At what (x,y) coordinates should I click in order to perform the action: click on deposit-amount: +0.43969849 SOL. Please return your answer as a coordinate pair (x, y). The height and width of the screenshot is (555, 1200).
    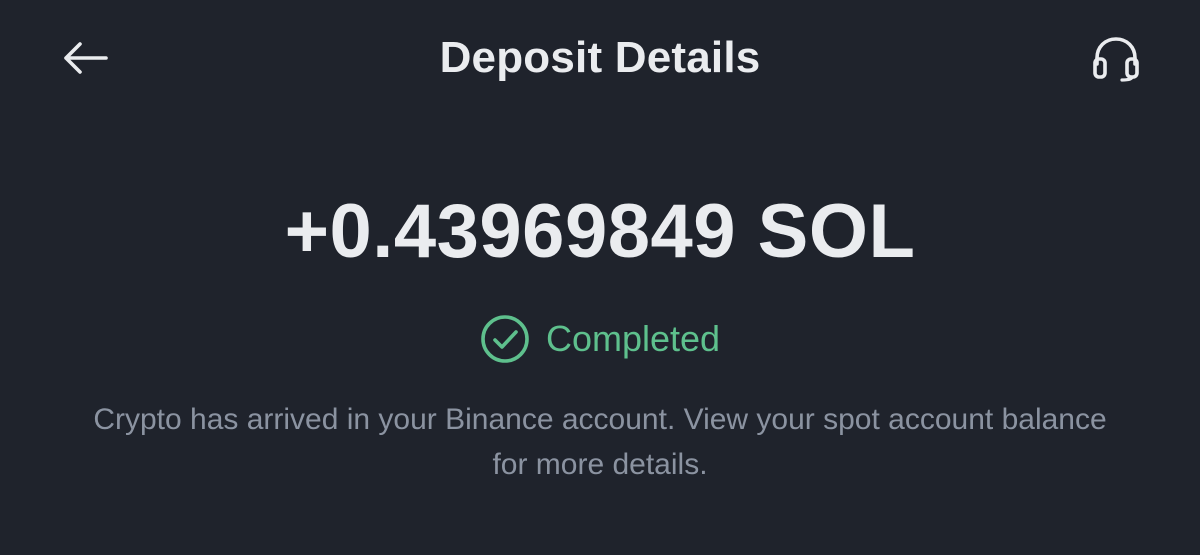
    Looking at the image, I should click on (600, 231).